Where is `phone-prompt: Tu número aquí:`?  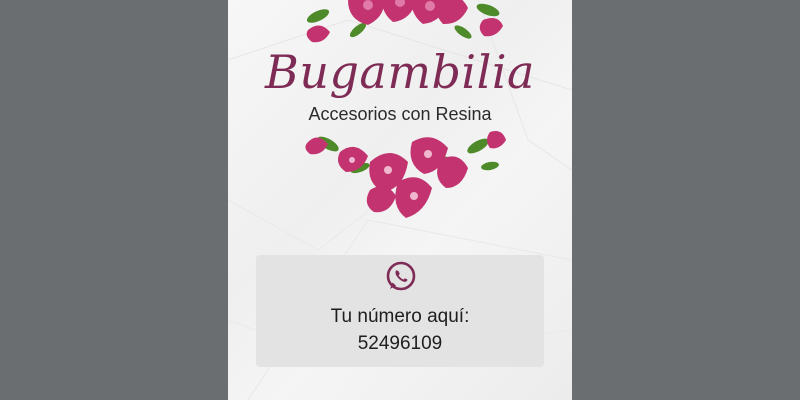 phone-prompt: Tu número aquí: is located at coordinates (400, 316).